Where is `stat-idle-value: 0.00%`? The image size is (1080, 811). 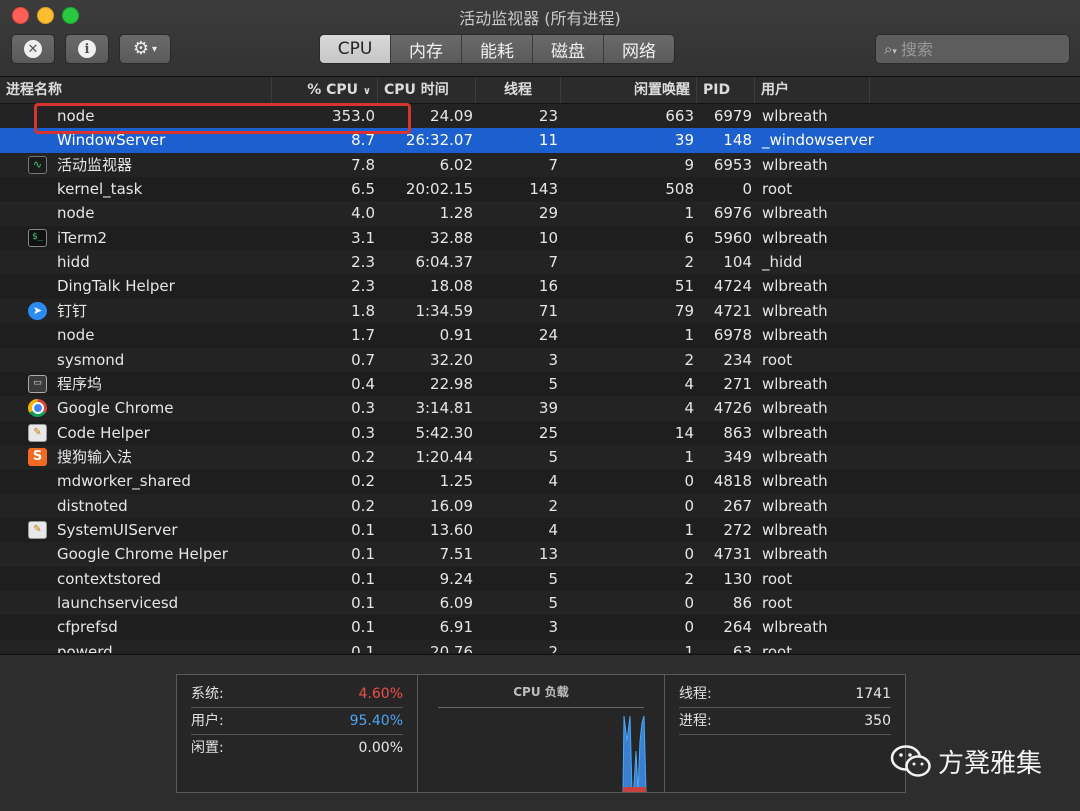 stat-idle-value: 0.00% is located at coordinates (380, 748).